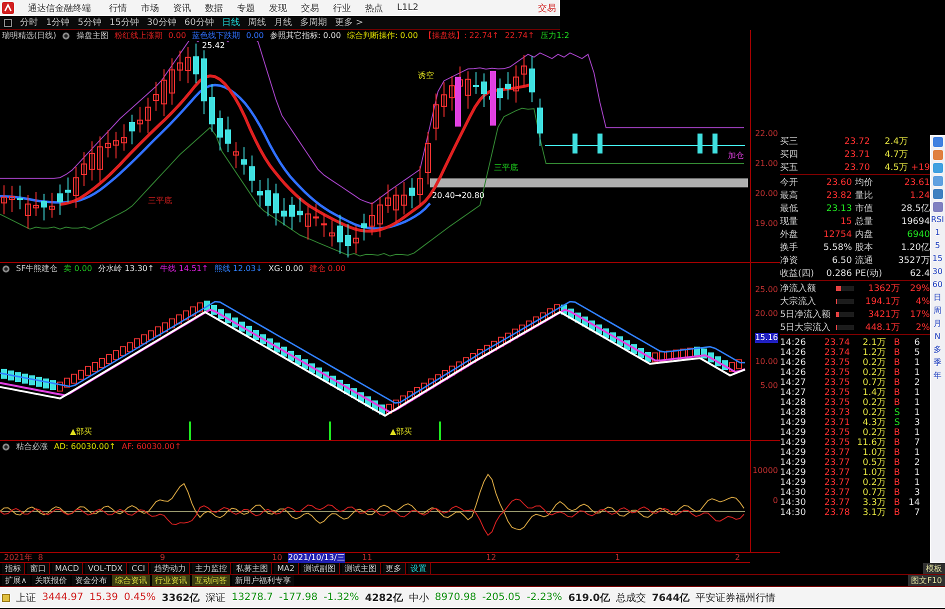 This screenshot has height=609, width=945. What do you see at coordinates (916, 363) in the screenshot?
I see `trade-count: 1` at bounding box center [916, 363].